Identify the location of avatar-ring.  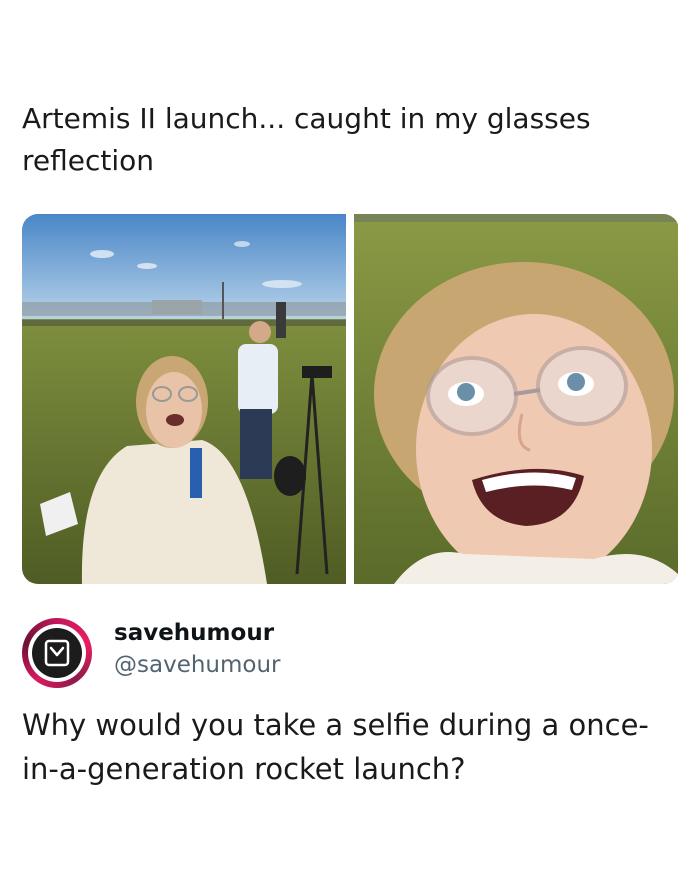
(57, 653).